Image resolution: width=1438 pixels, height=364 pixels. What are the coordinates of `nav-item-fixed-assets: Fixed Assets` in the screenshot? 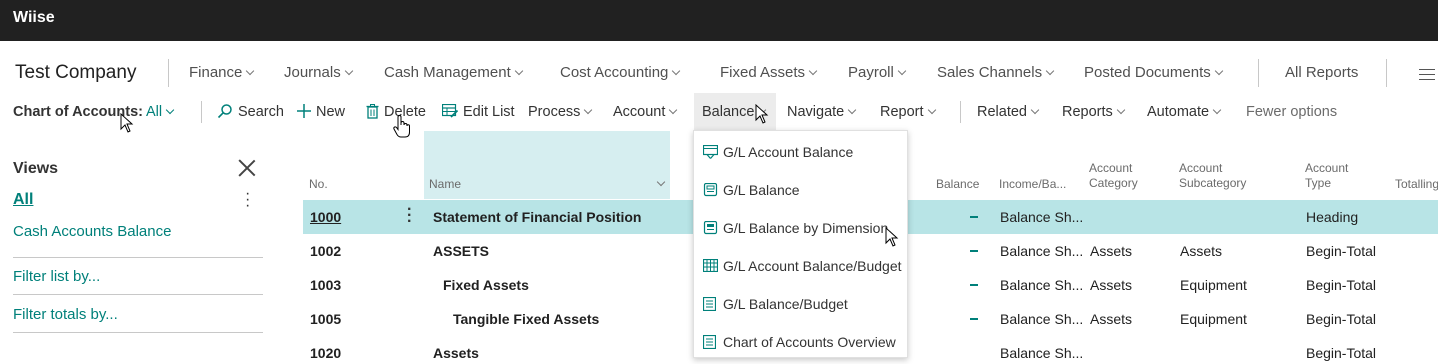 It's located at (769, 72).